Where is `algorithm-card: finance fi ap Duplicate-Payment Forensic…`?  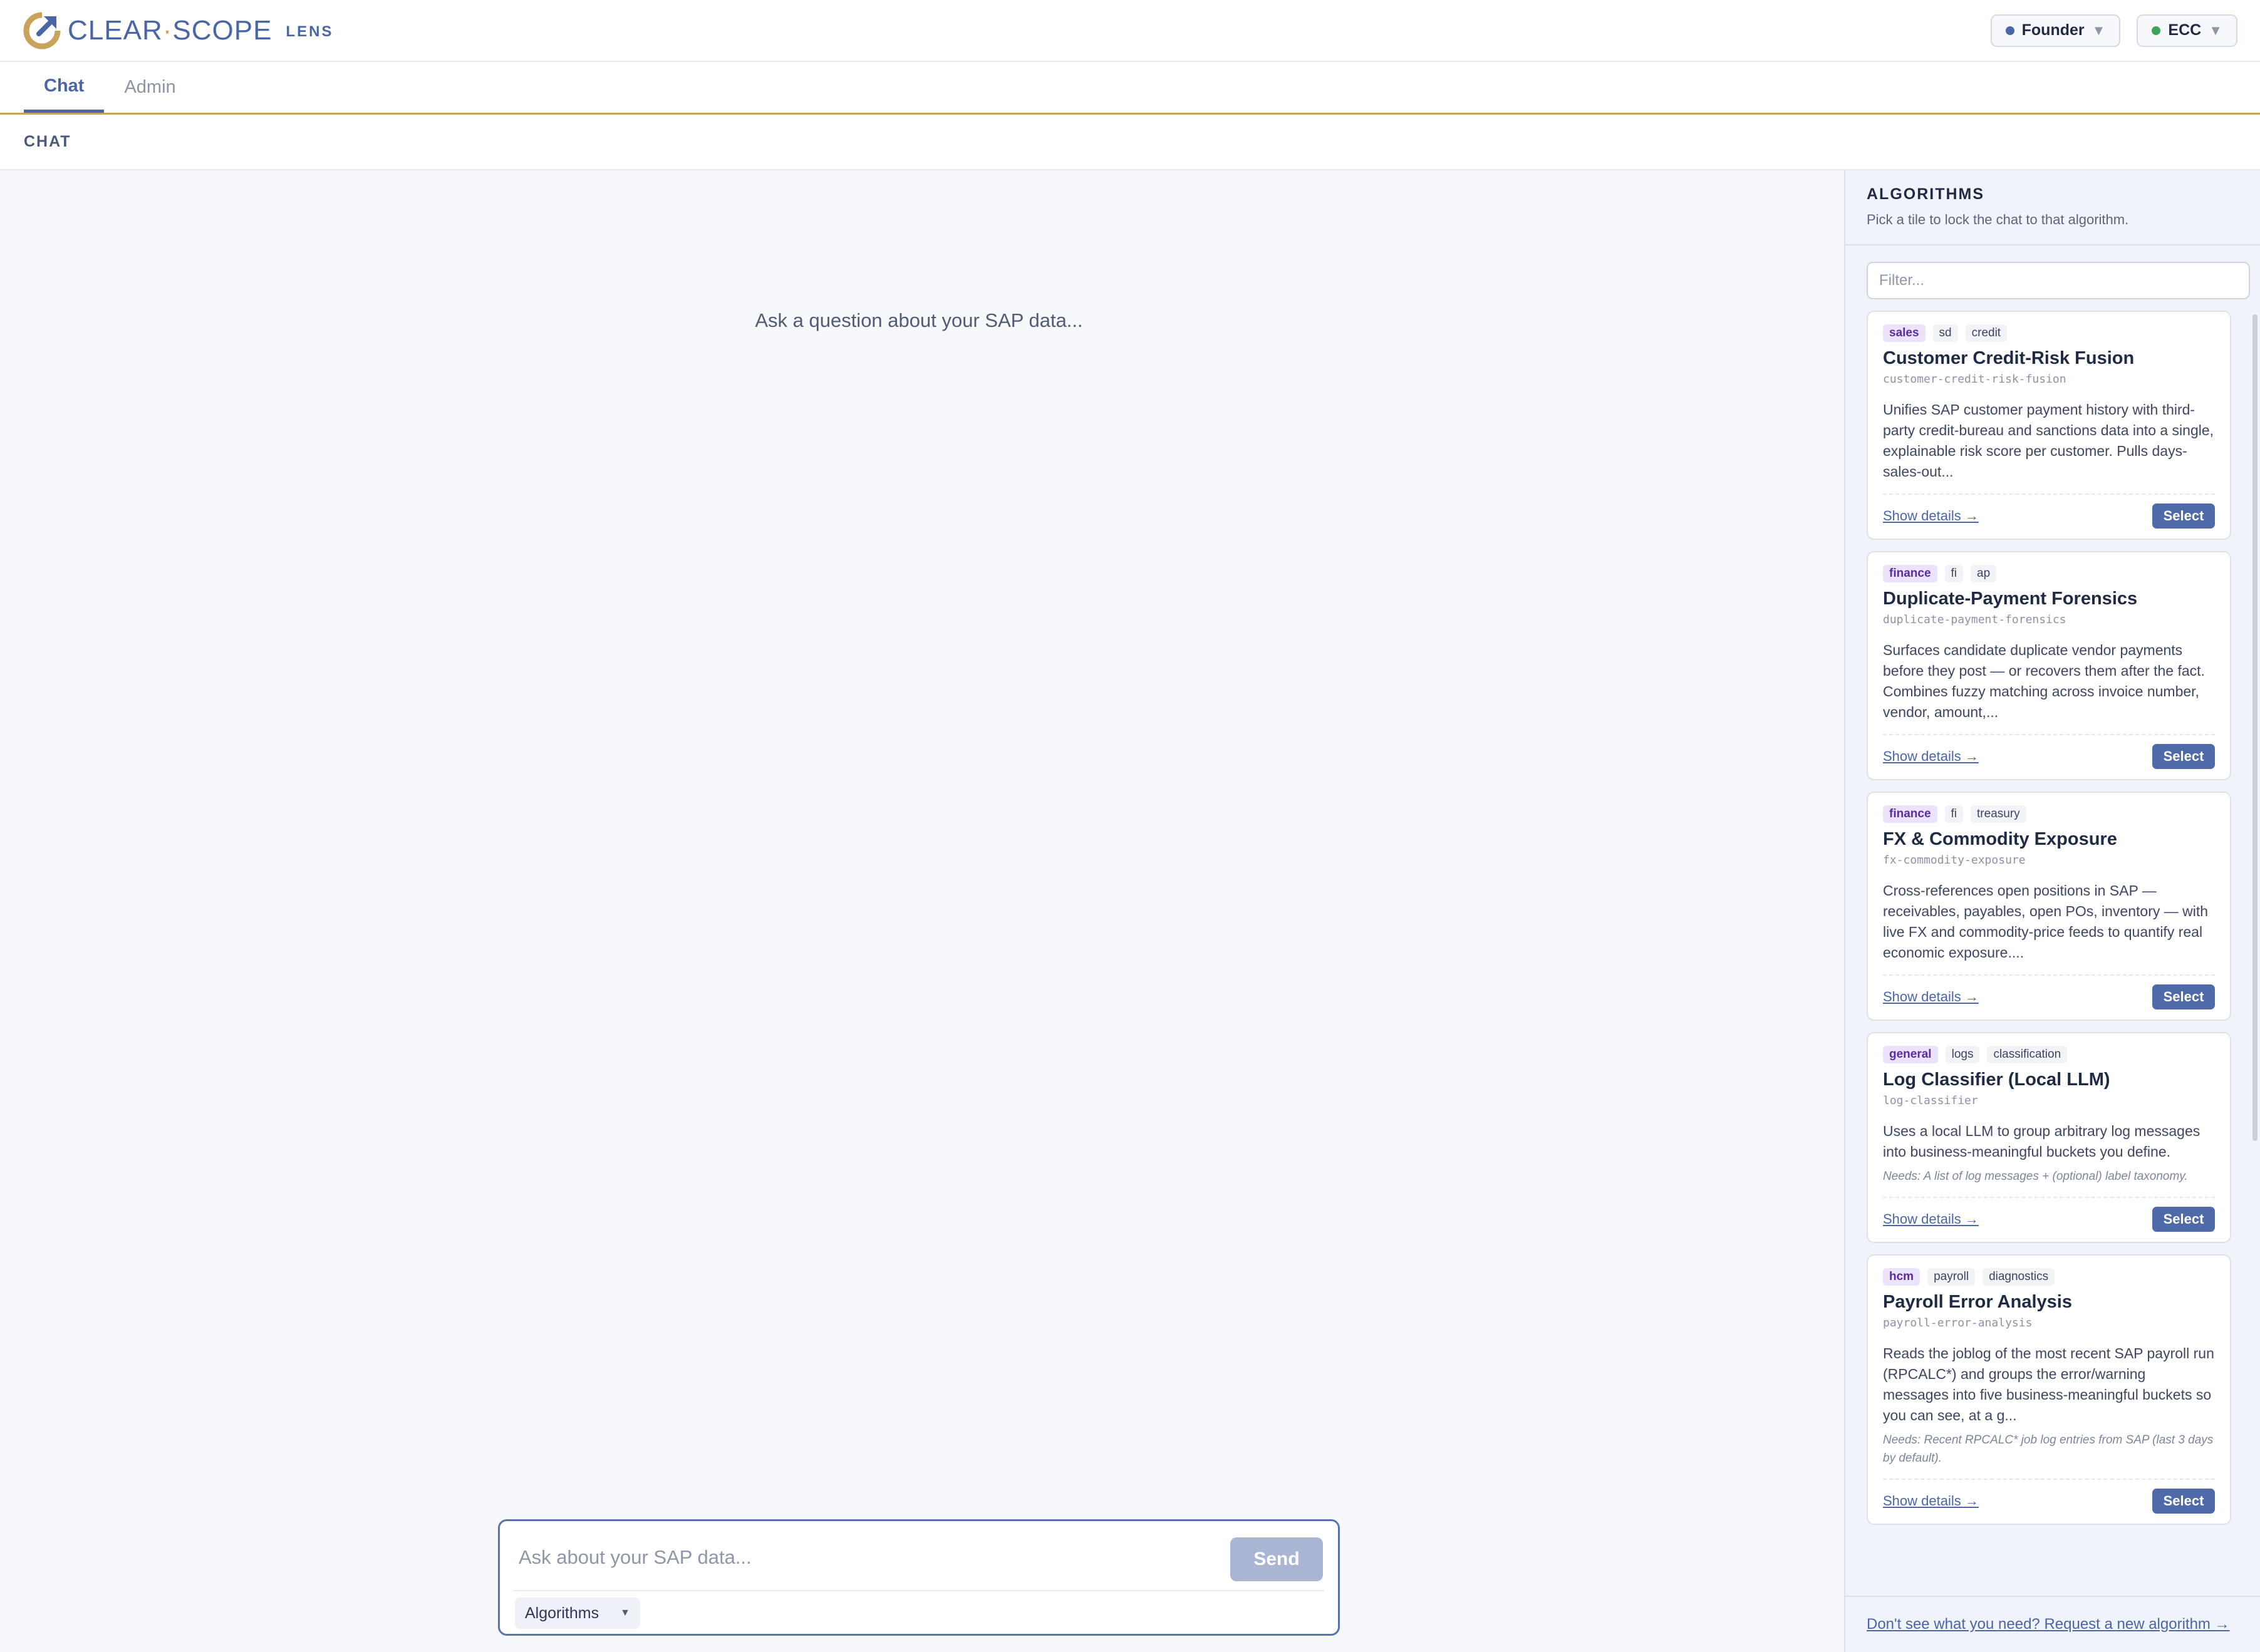 algorithm-card: finance fi ap Duplicate-Payment Forensic… is located at coordinates (2049, 665).